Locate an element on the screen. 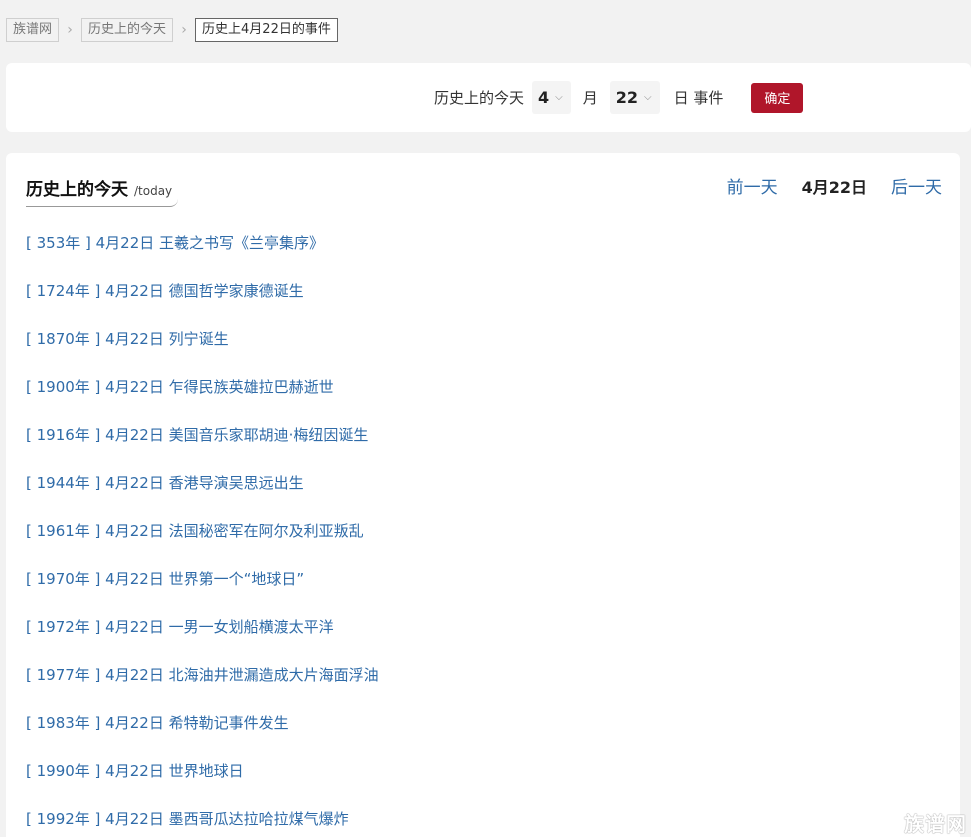 This screenshot has height=837, width=971. list-item: [ 1724年 ] 4月22日 德国哲学家康德诞生 is located at coordinates (202, 305).